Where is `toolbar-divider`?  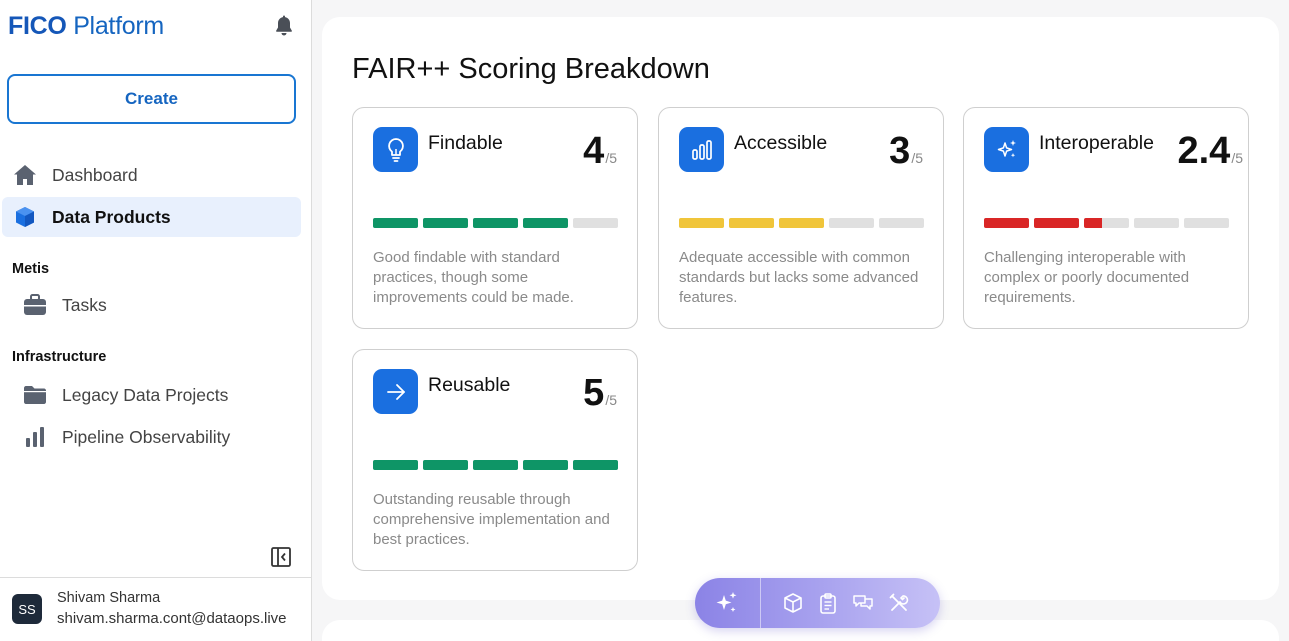
toolbar-divider is located at coordinates (760, 603).